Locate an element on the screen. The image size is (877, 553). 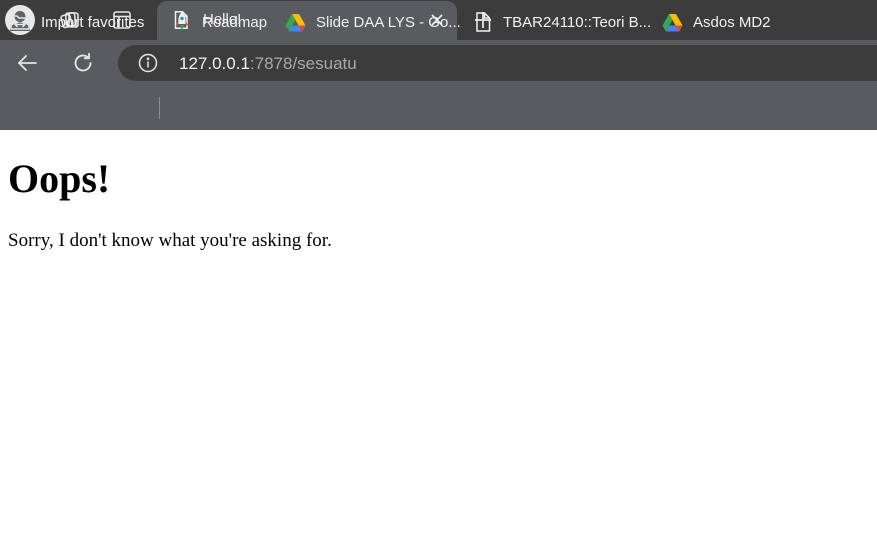
back-button is located at coordinates (27, 63).